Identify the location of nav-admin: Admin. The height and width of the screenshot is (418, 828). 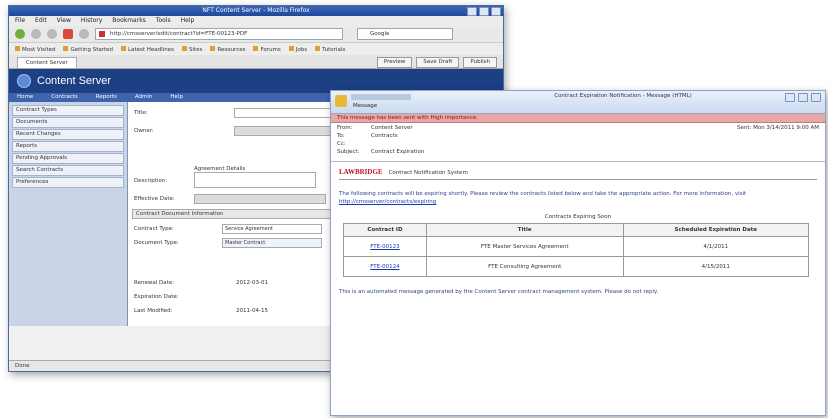
(144, 97).